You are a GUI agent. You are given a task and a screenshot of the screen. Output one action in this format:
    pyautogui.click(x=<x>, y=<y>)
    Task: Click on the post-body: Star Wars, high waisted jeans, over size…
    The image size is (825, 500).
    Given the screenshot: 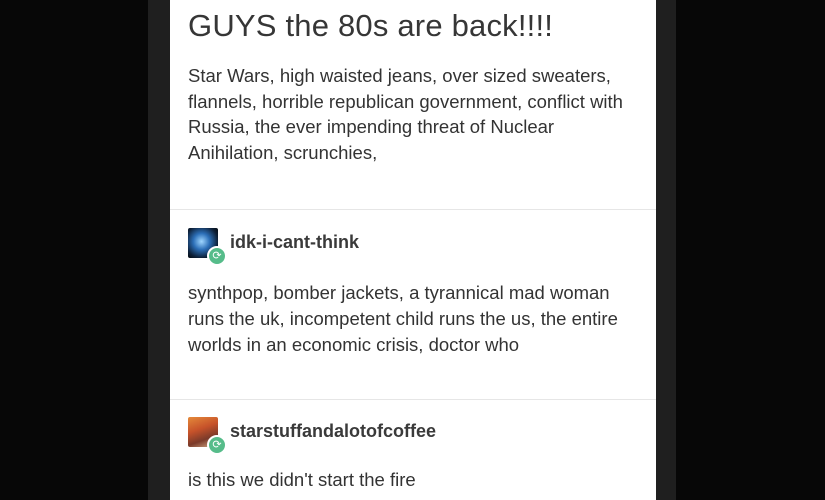 What is the action you would take?
    pyautogui.click(x=405, y=114)
    